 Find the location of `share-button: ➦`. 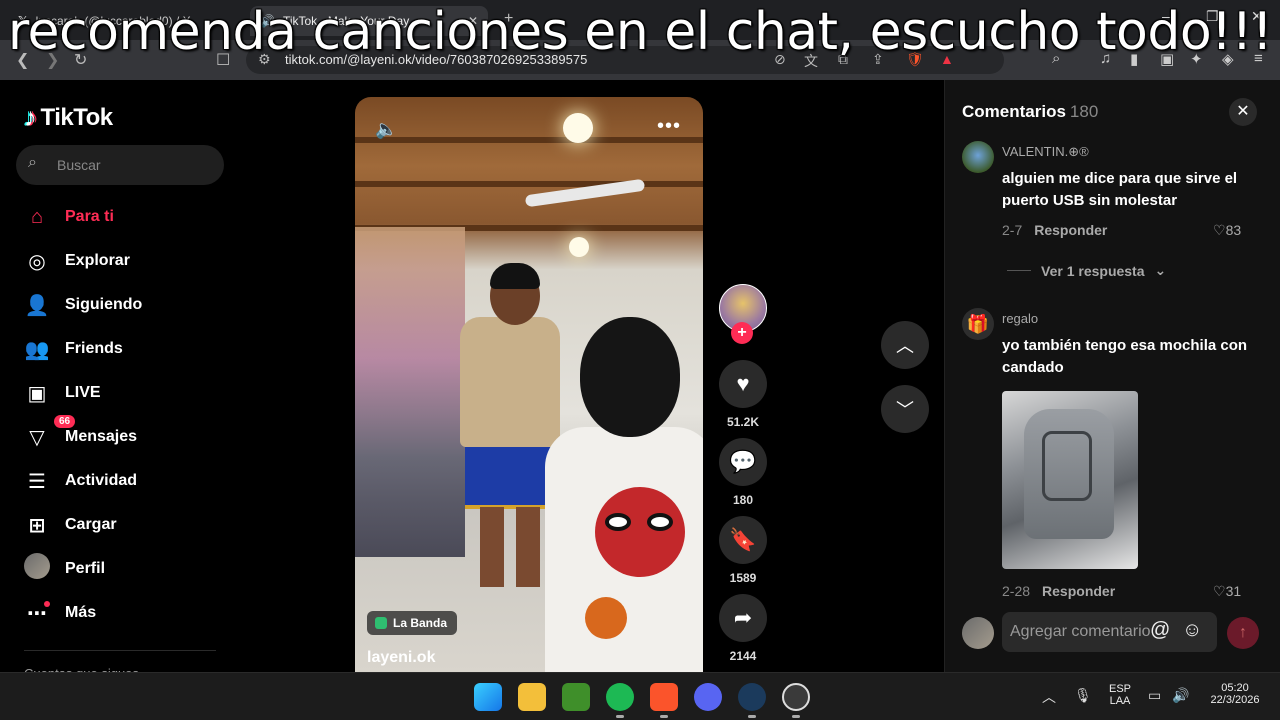

share-button: ➦ is located at coordinates (743, 618).